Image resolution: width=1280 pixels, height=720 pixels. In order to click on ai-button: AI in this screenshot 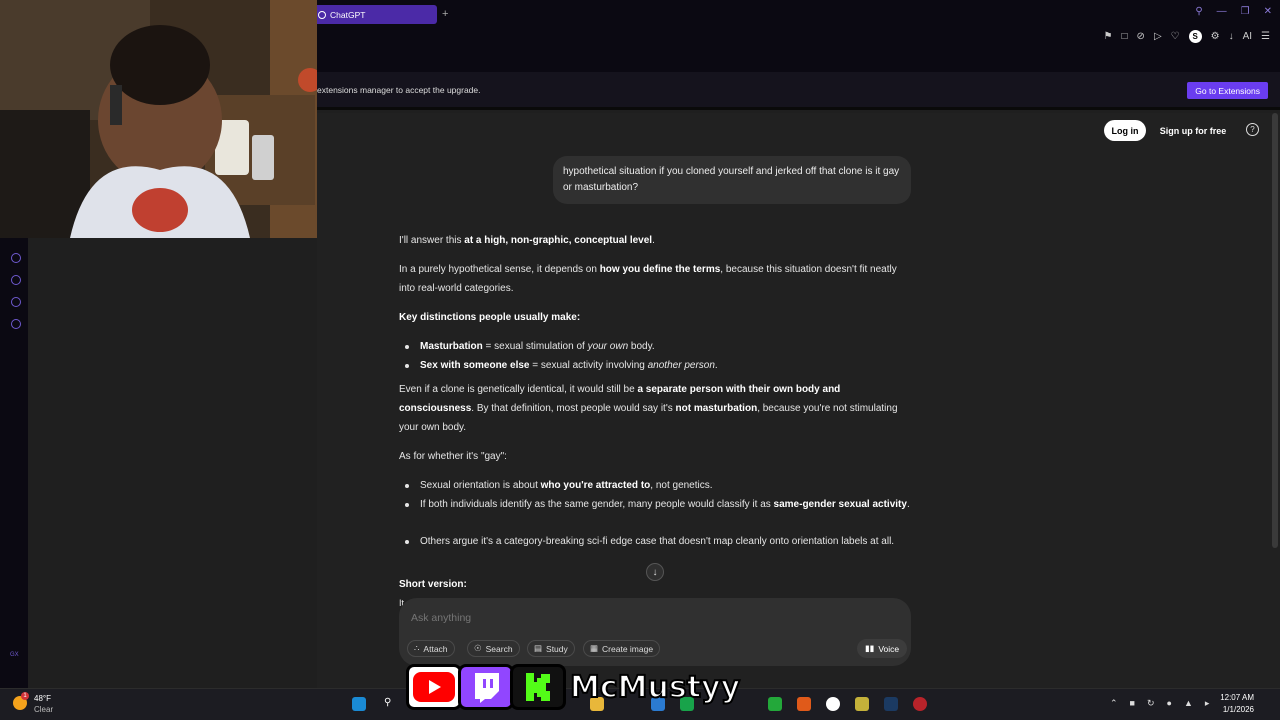, I will do `click(1247, 36)`.